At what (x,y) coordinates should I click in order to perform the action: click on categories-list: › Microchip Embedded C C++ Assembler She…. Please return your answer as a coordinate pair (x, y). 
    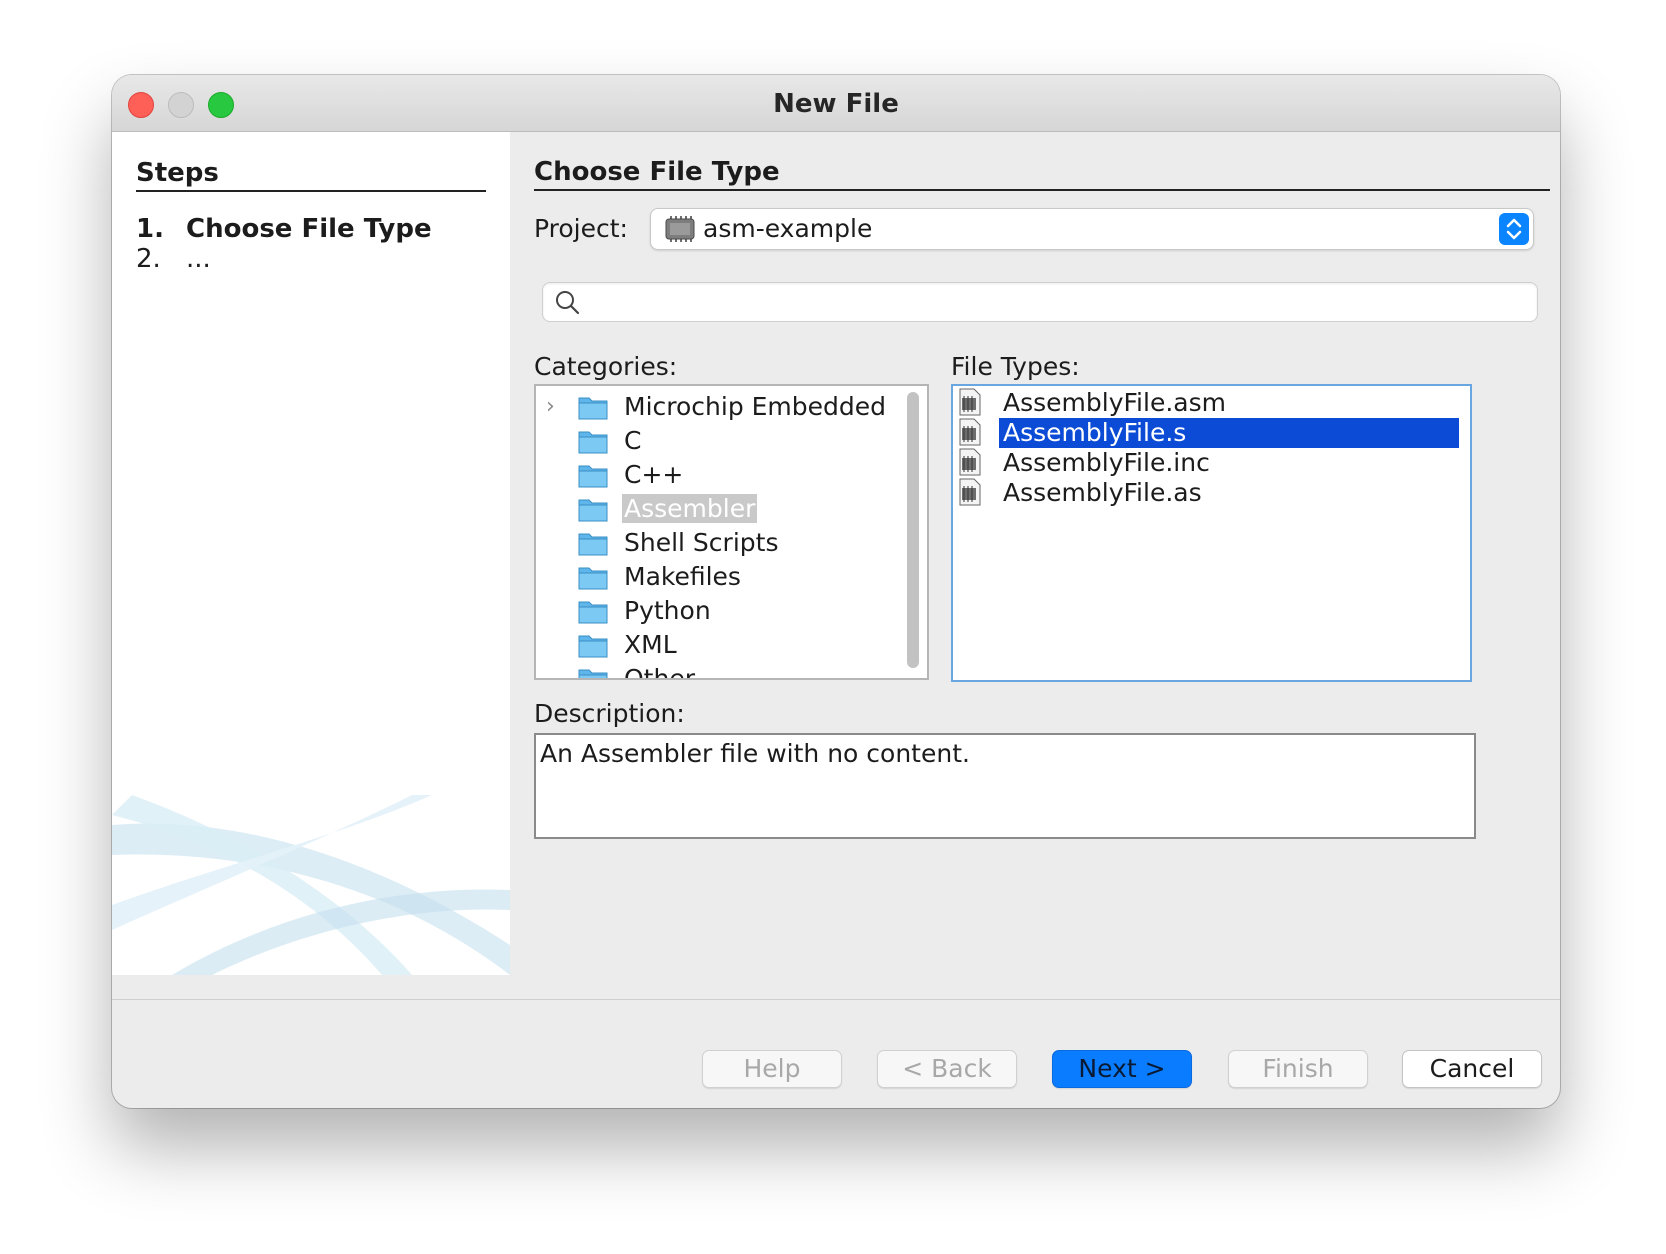
    Looking at the image, I should click on (731, 532).